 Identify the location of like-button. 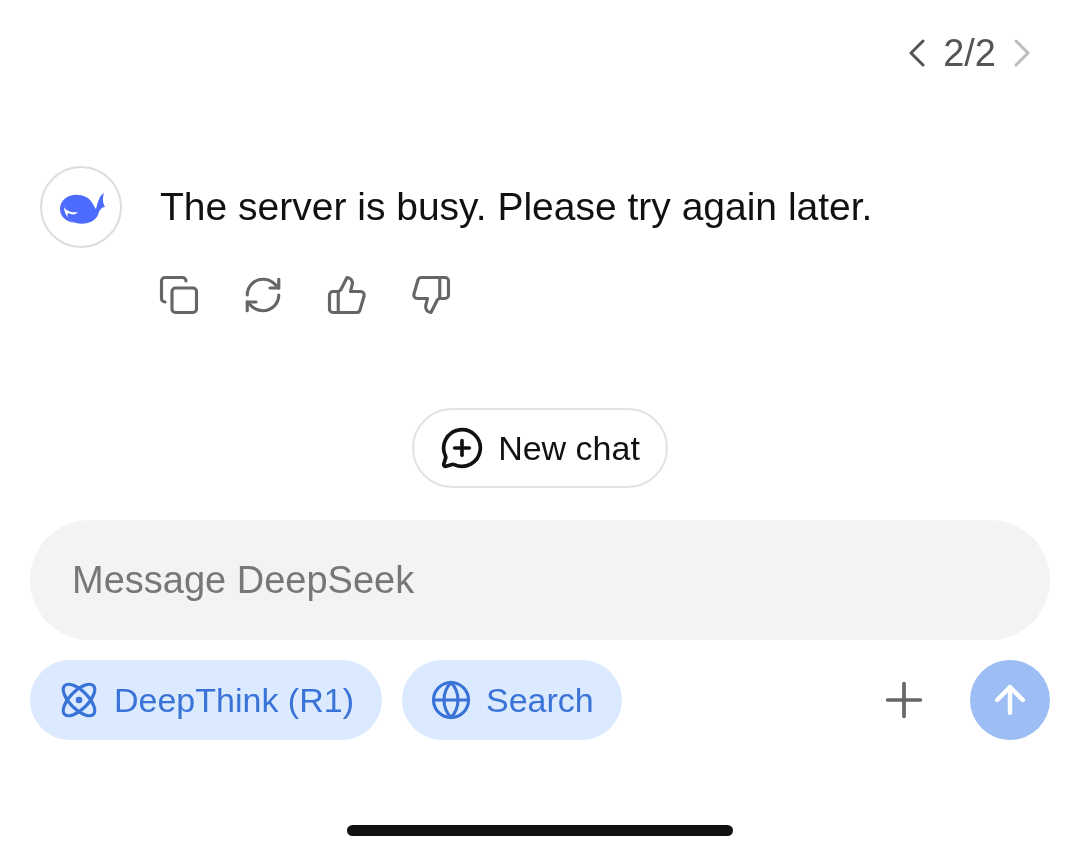
(347, 295).